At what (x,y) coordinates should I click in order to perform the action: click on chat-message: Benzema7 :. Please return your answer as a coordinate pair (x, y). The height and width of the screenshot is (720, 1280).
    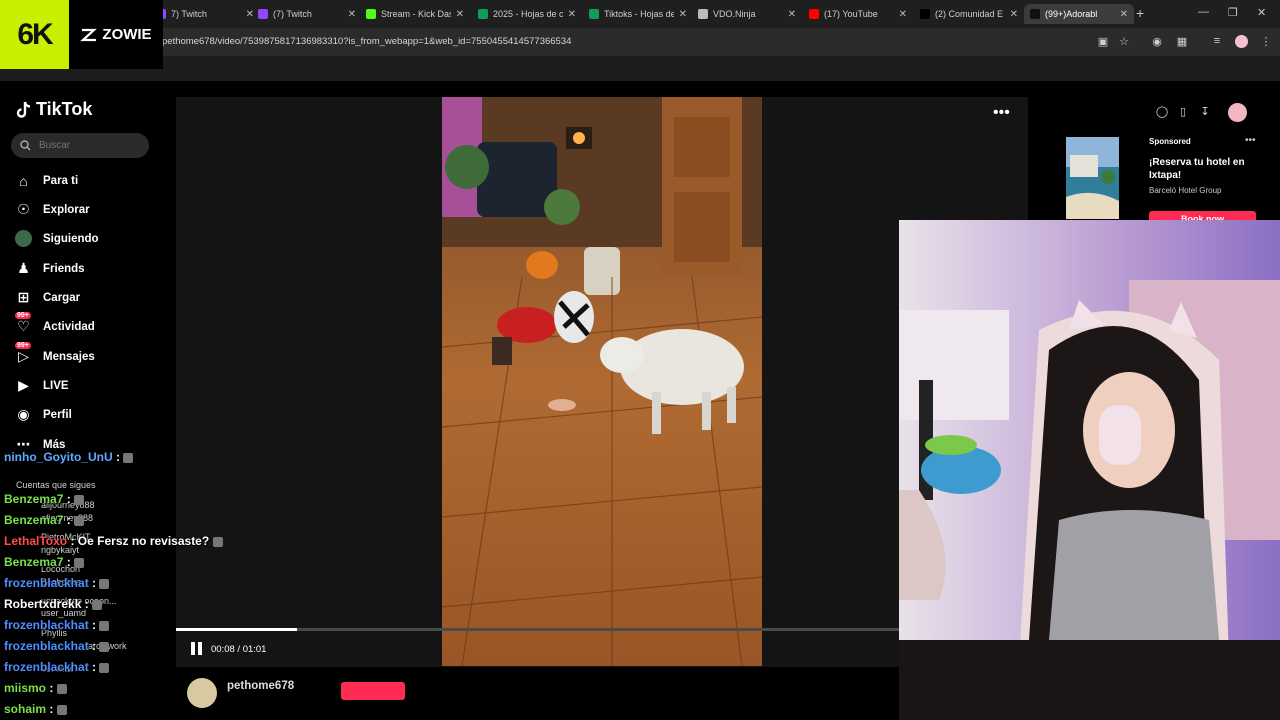
    Looking at the image, I should click on (44, 499).